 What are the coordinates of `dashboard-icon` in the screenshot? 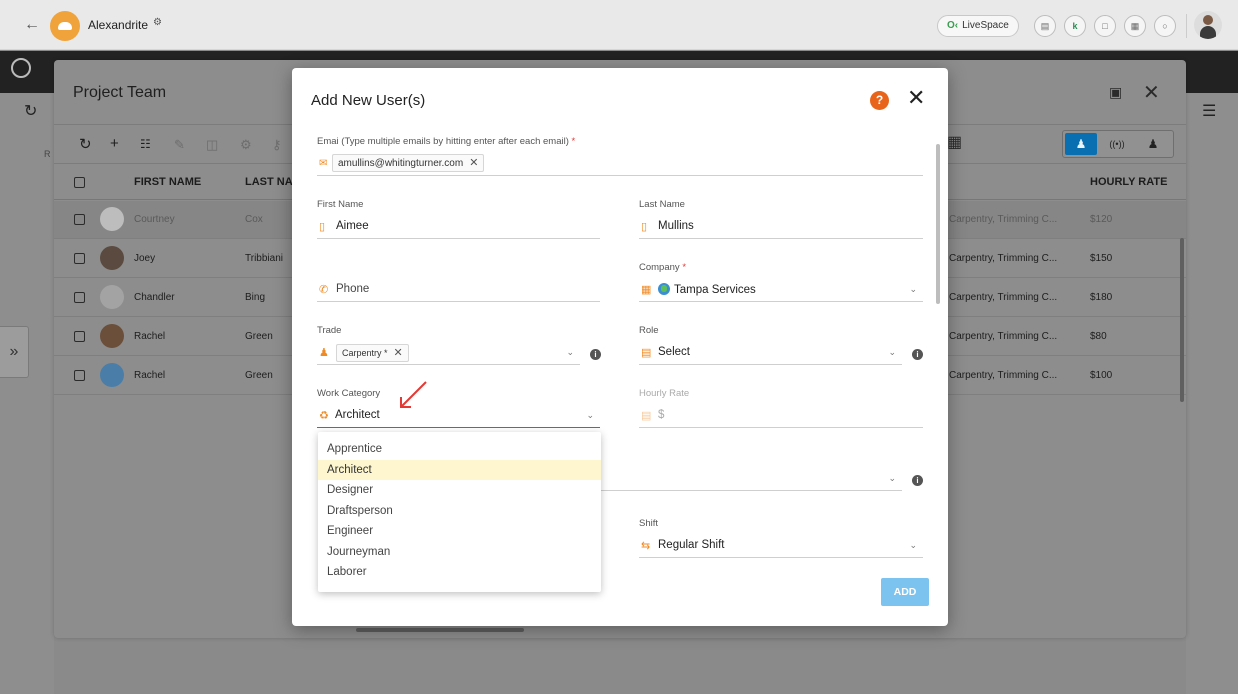 It's located at (21, 68).